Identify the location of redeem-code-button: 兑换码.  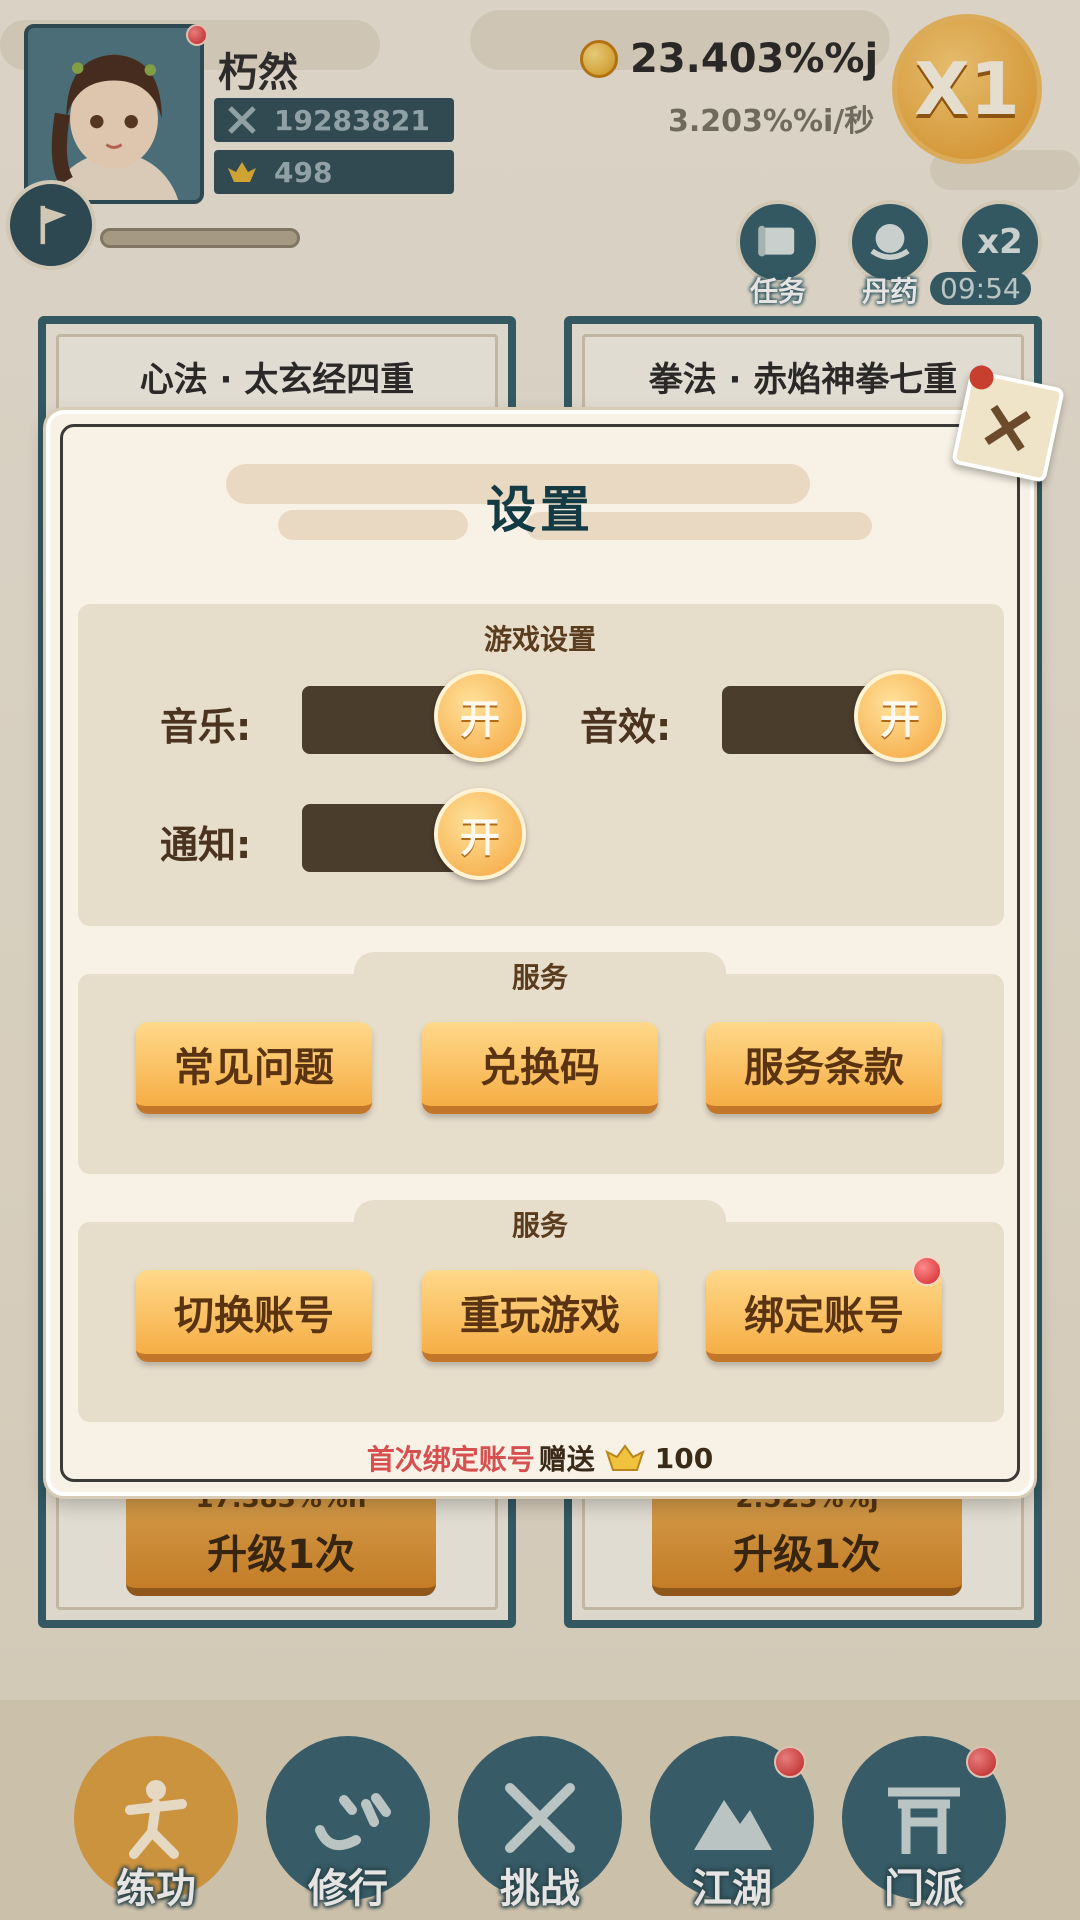
(540, 1068).